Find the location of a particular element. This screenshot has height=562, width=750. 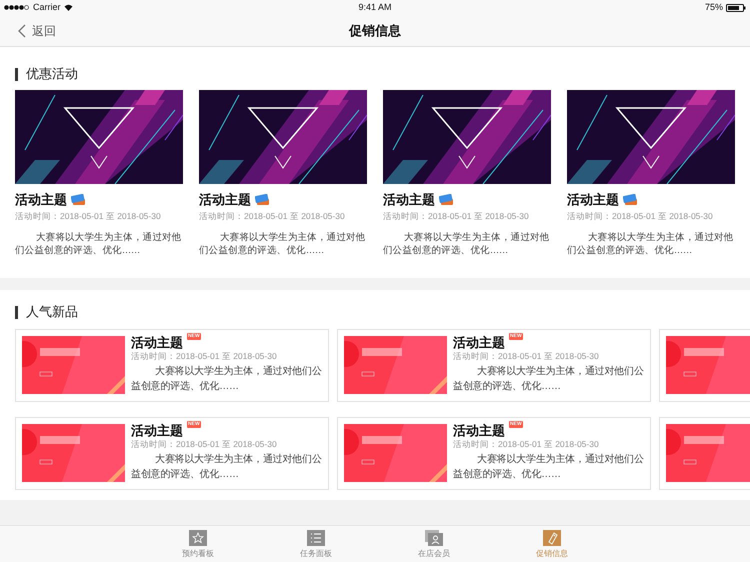

battery-percent: 75% is located at coordinates (713, 7).